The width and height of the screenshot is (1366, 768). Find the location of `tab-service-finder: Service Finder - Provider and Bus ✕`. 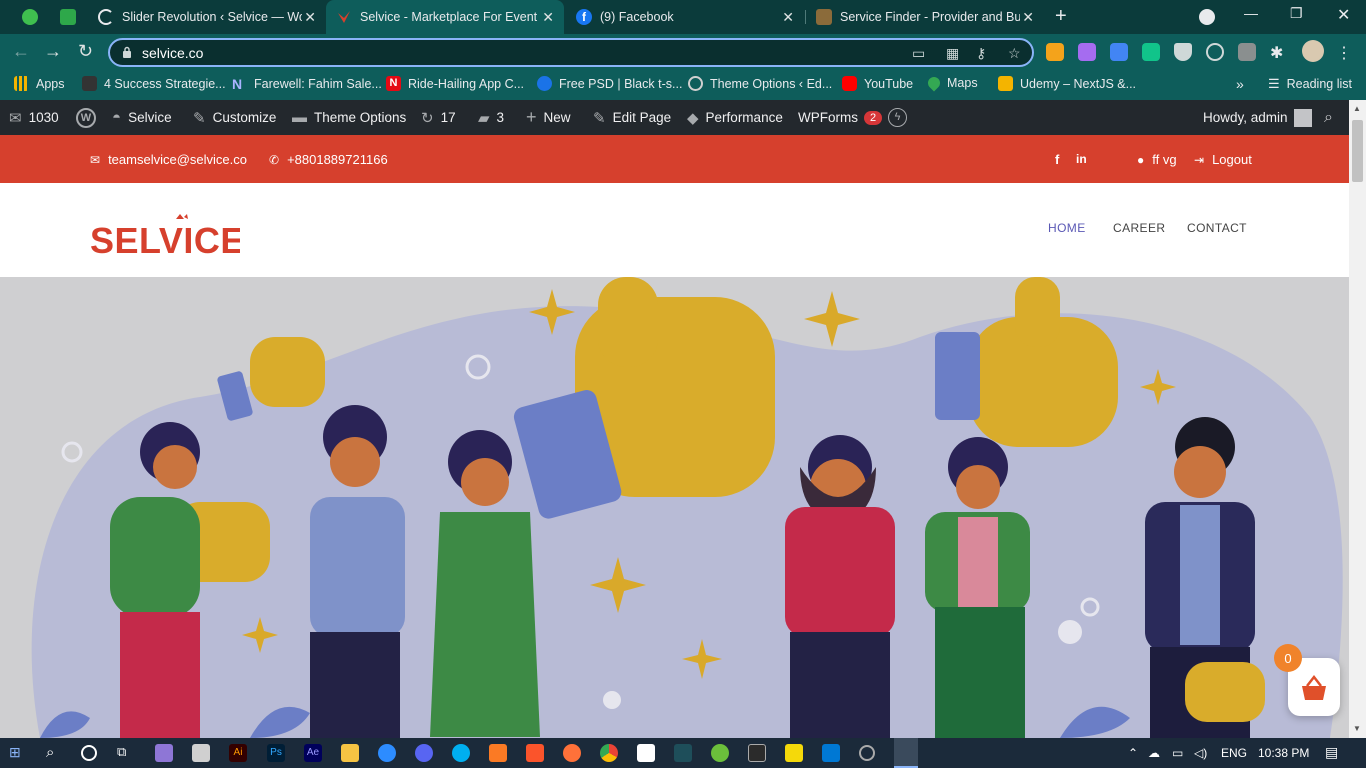

tab-service-finder: Service Finder - Provider and Bus ✕ is located at coordinates (925, 17).